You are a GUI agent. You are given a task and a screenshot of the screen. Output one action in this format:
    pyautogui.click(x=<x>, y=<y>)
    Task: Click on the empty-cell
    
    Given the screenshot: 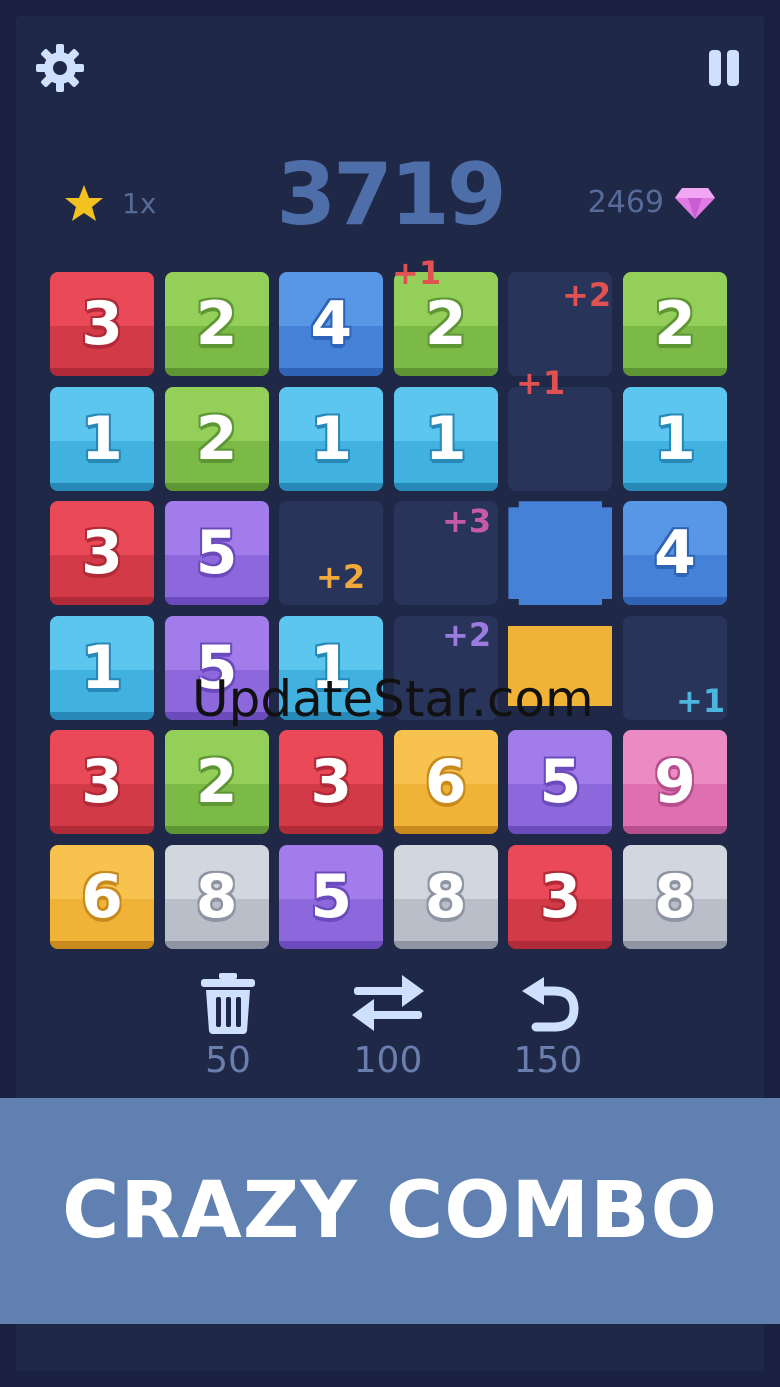 What is the action you would take?
    pyautogui.click(x=560, y=438)
    